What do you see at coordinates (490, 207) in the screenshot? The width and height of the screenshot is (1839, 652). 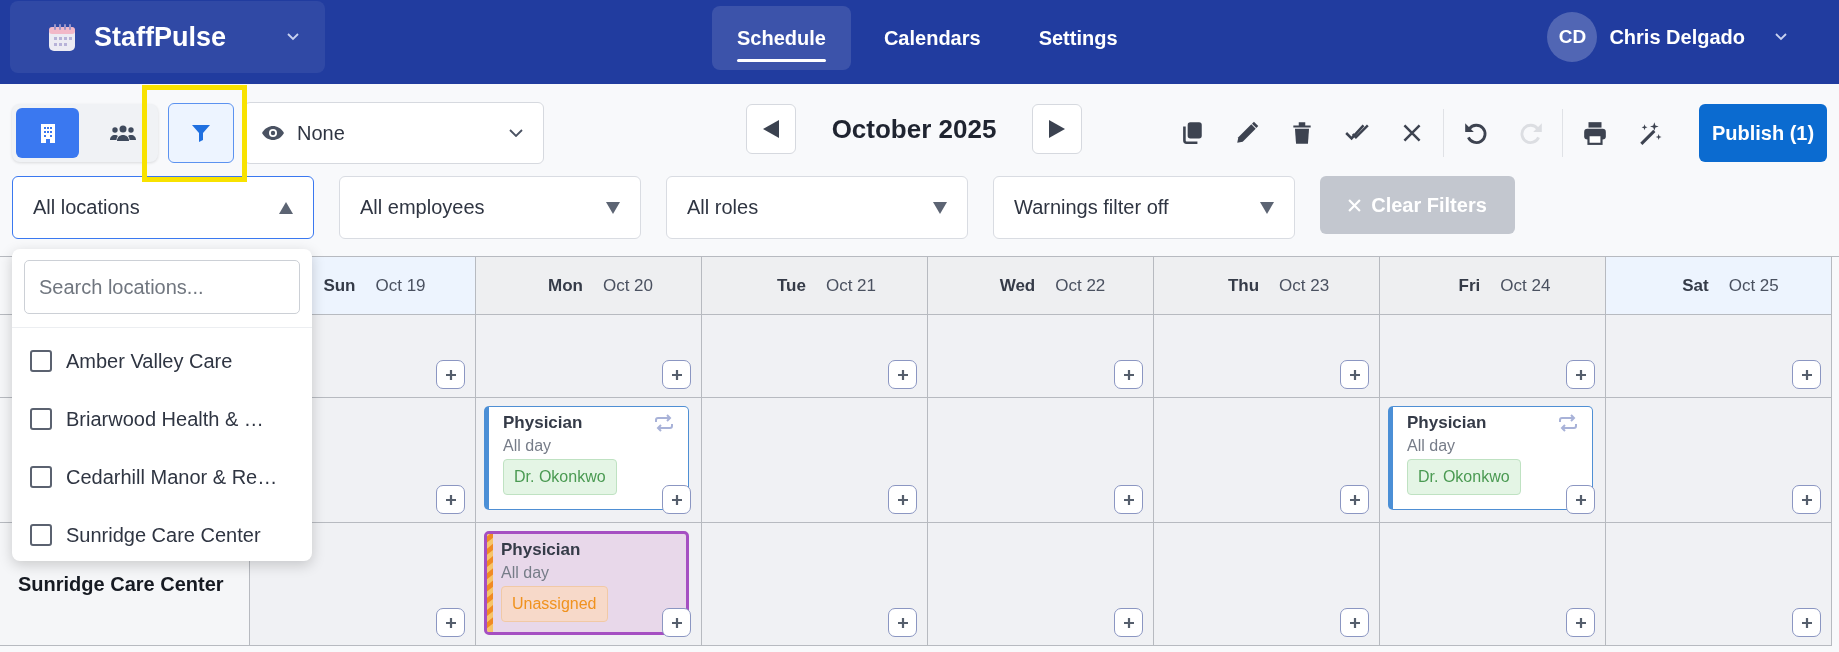 I see `filter-select: All employees` at bounding box center [490, 207].